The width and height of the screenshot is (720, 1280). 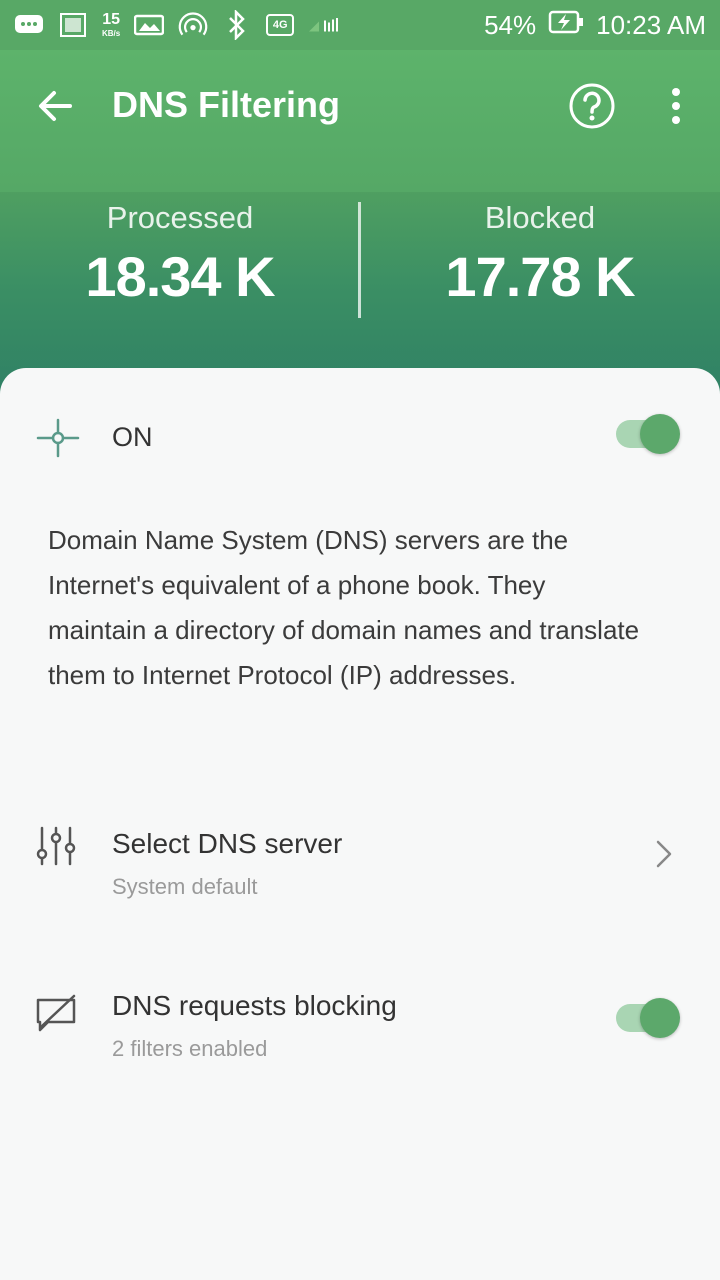 What do you see at coordinates (29, 25) in the screenshot?
I see `message-icon` at bounding box center [29, 25].